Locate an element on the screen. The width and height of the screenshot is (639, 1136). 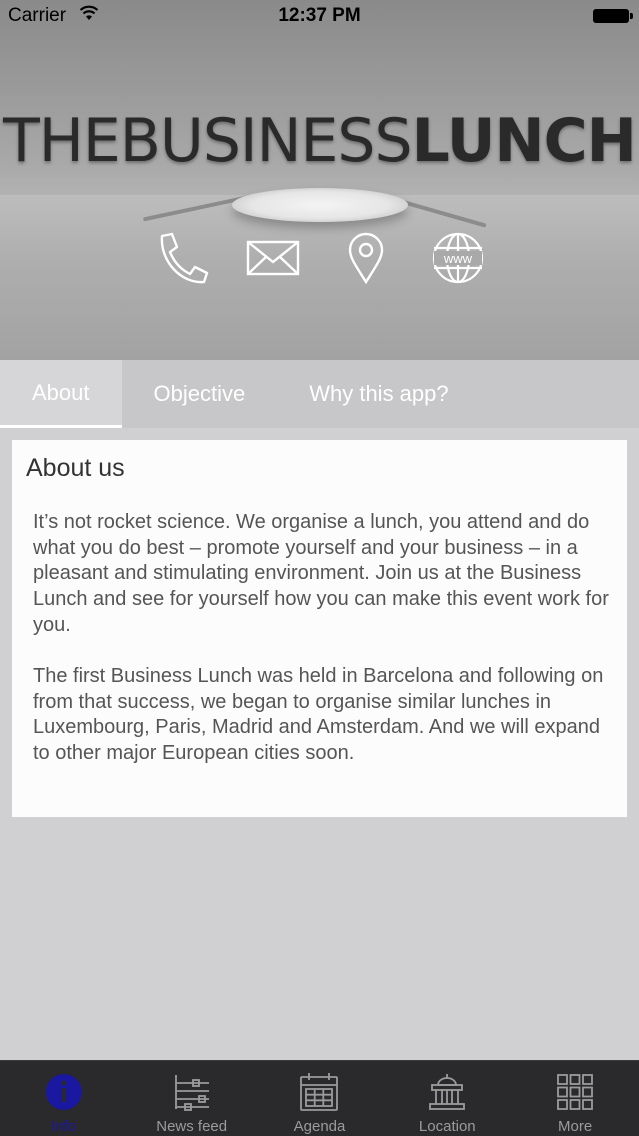
tabbar-label-news-feed: News feed is located at coordinates (192, 1126).